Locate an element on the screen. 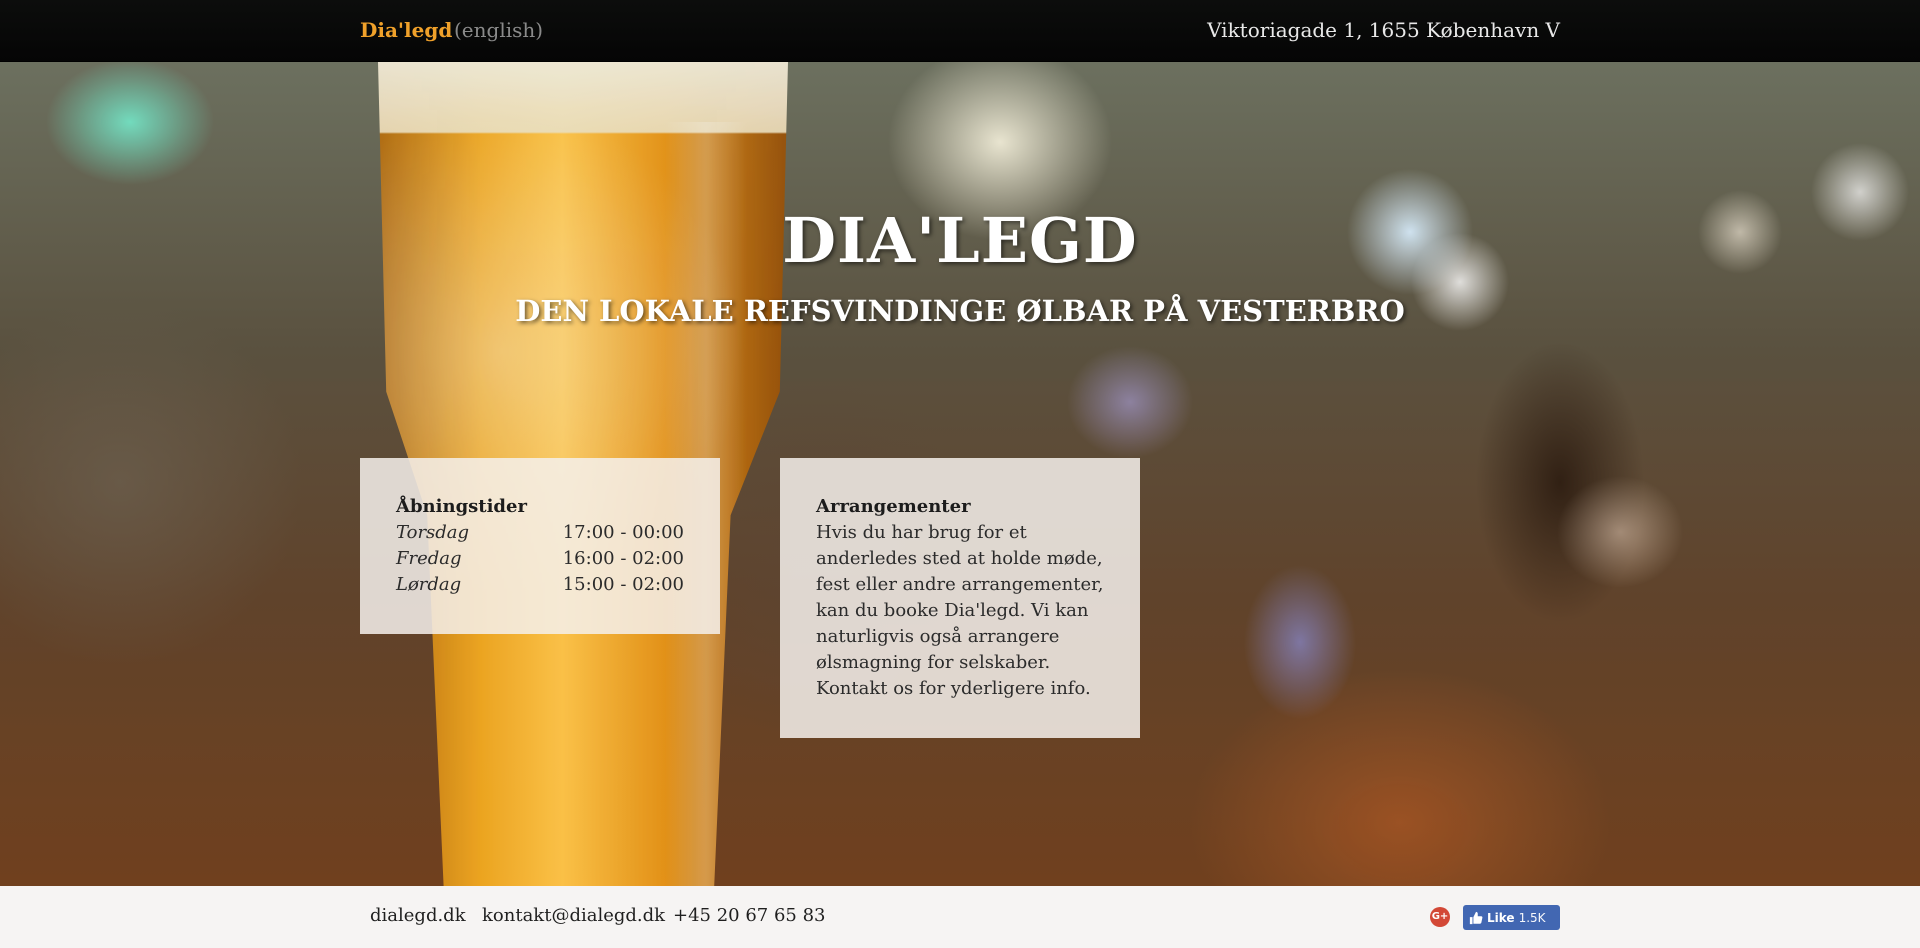 This screenshot has width=1920, height=948. google-plus-icon: G+ is located at coordinates (1440, 917).